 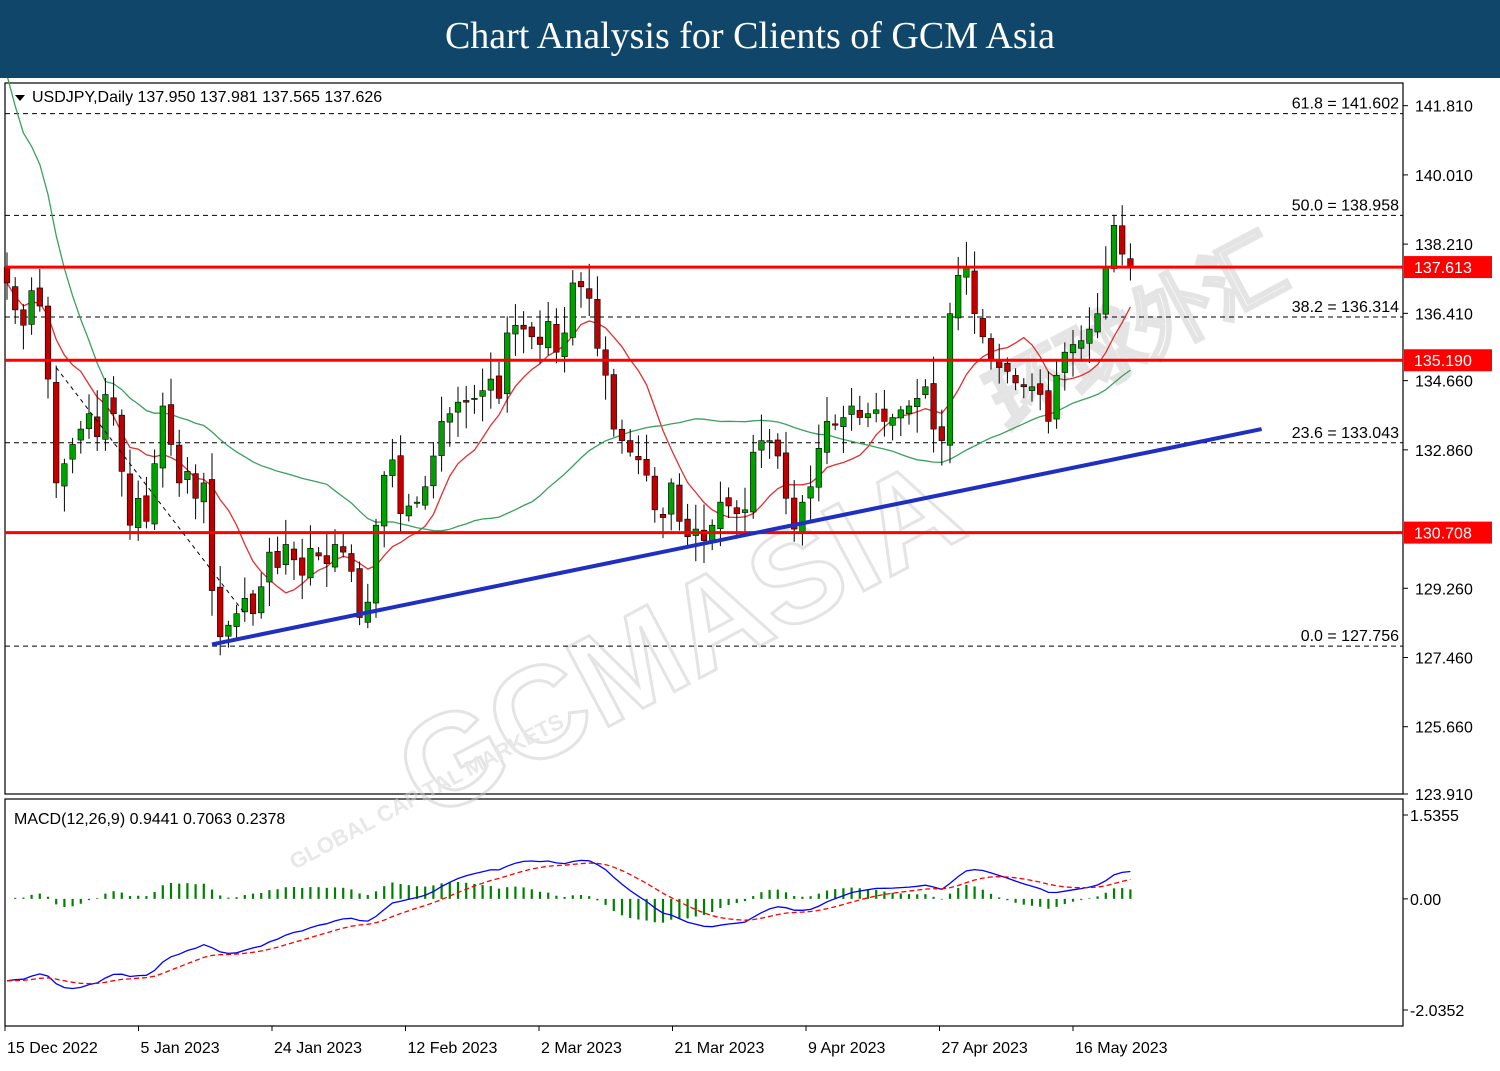 I want to click on fib-level-label: 0.0 = 127.756, so click(x=1350, y=636).